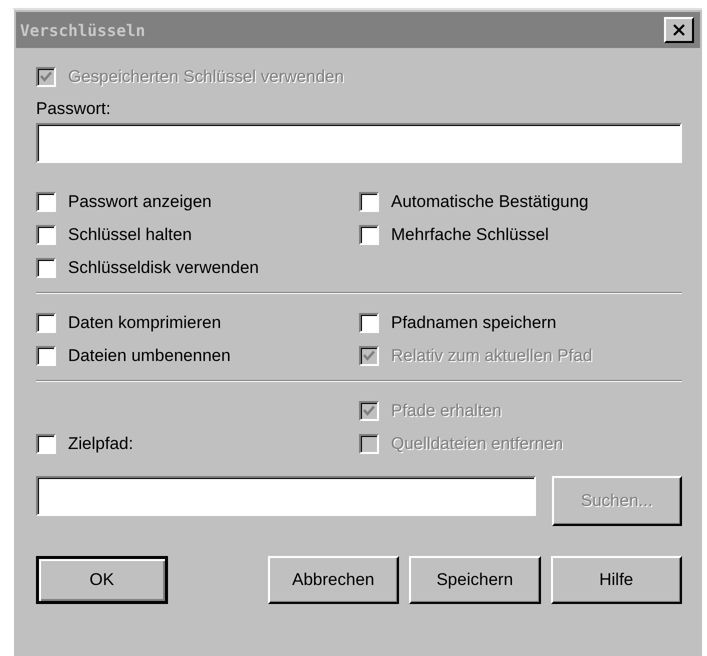 This screenshot has width=707, height=656. I want to click on dialog-button: OK, so click(102, 580).